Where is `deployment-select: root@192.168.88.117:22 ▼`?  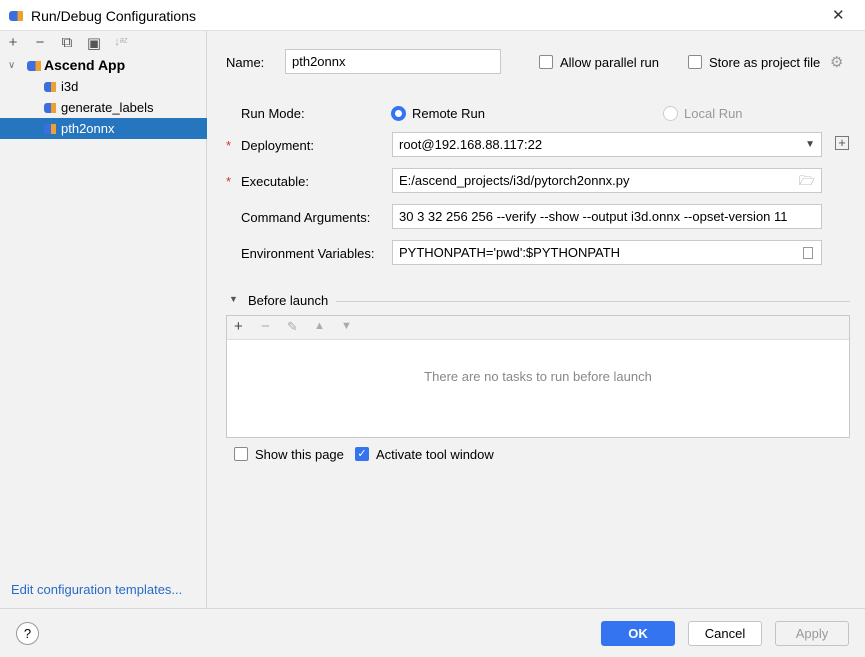 deployment-select: root@192.168.88.117:22 ▼ is located at coordinates (607, 144).